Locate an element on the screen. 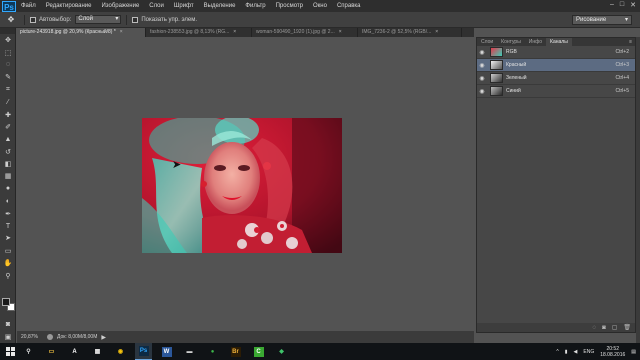 This screenshot has height=360, width=640. shape-tool-icon: ▭ is located at coordinates (8, 251).